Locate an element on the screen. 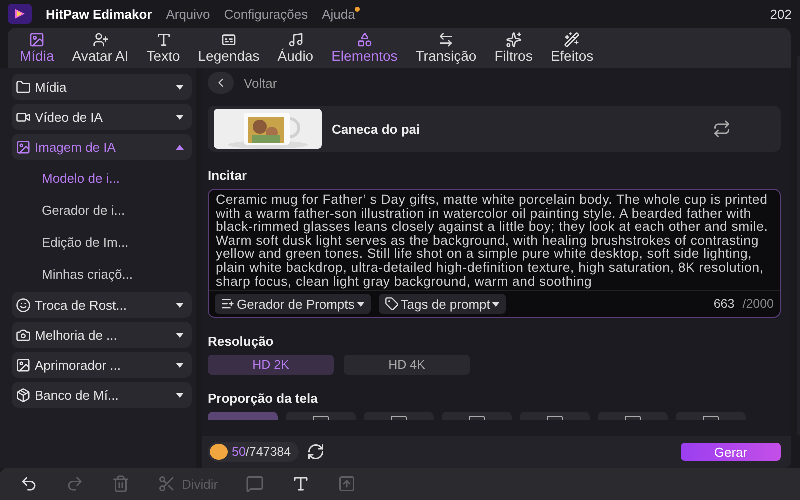 Image resolution: width=800 pixels, height=500 pixels. tab: Efeitos is located at coordinates (572, 48).